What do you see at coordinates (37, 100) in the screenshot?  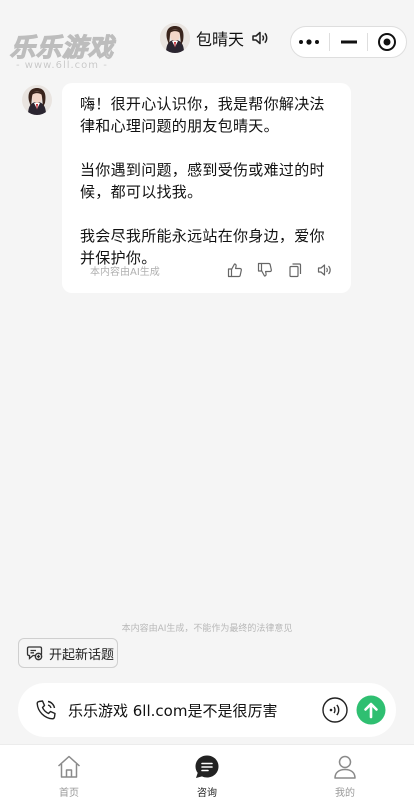 I see `assistant-avatar` at bounding box center [37, 100].